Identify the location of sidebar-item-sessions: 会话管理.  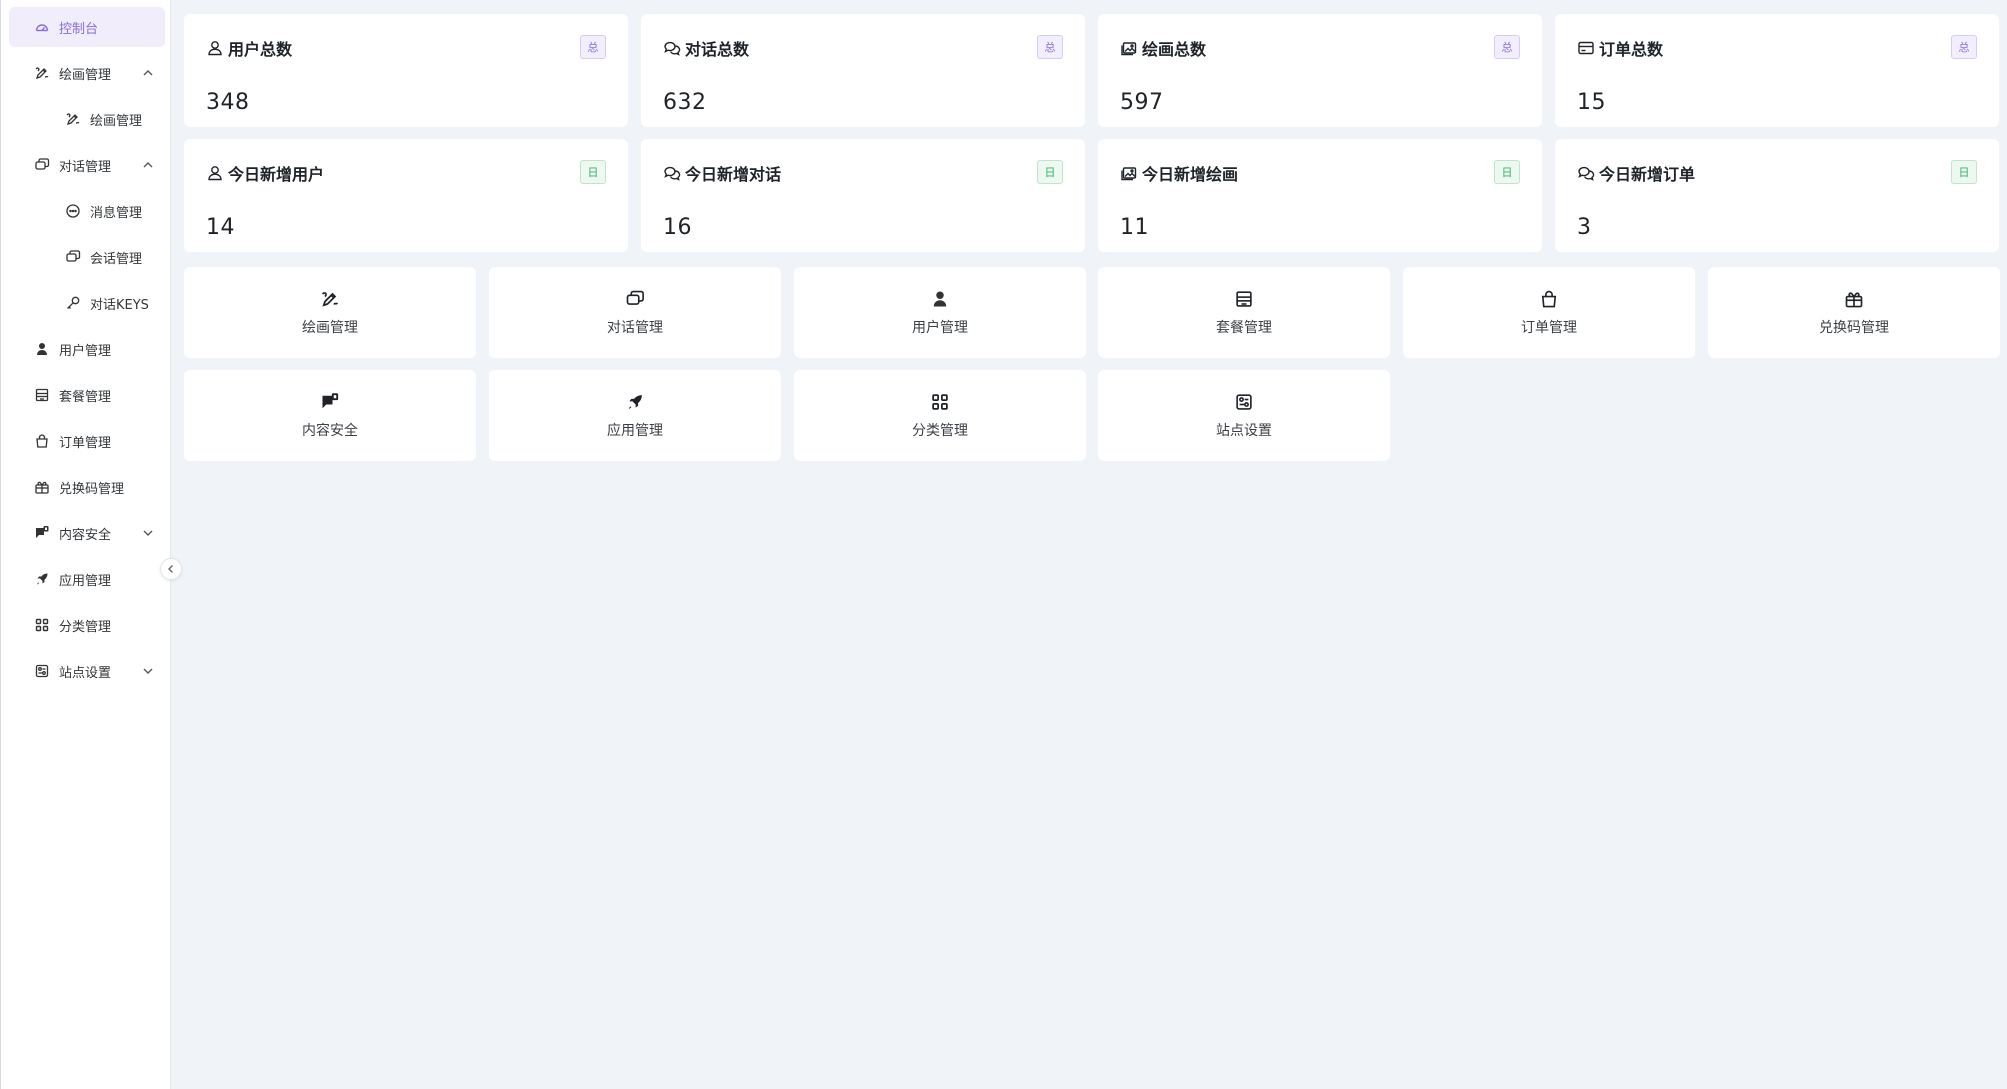
(87, 257).